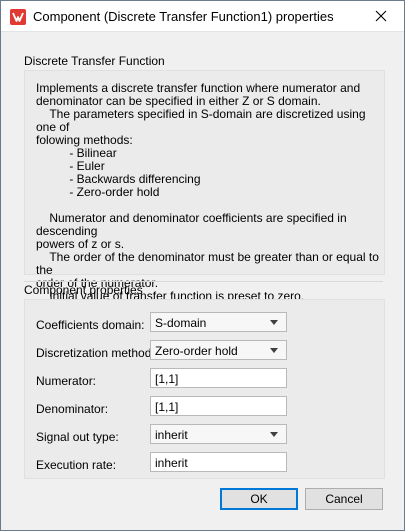  What do you see at coordinates (90, 325) in the screenshot?
I see `coefficients-domain-label: Coefficients domain:` at bounding box center [90, 325].